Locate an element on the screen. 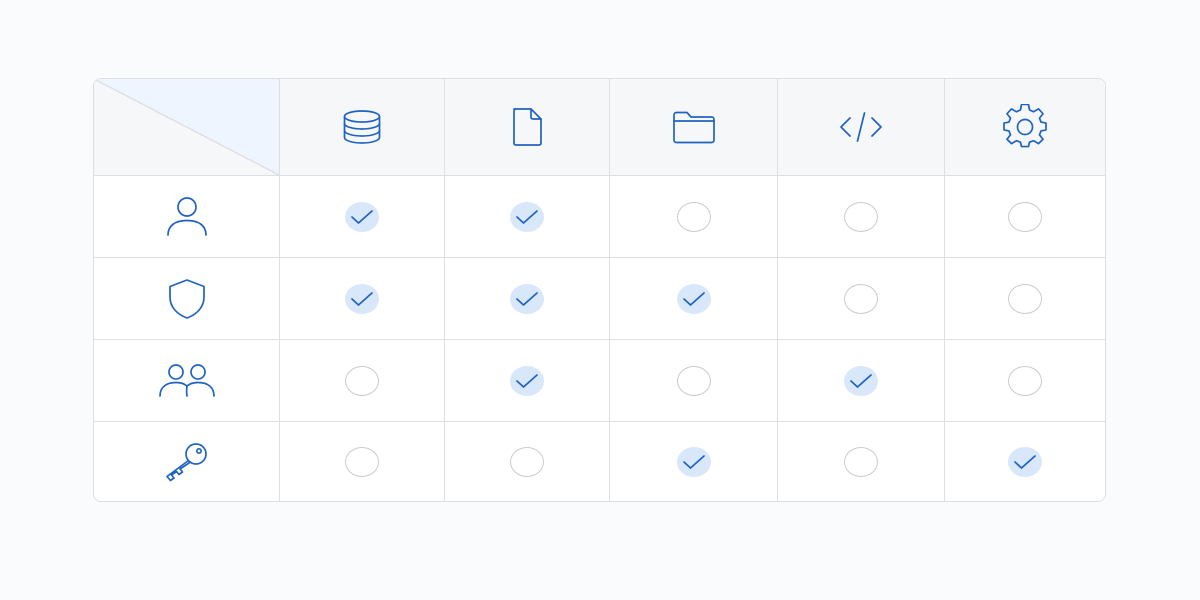  row-header-group is located at coordinates (187, 381).